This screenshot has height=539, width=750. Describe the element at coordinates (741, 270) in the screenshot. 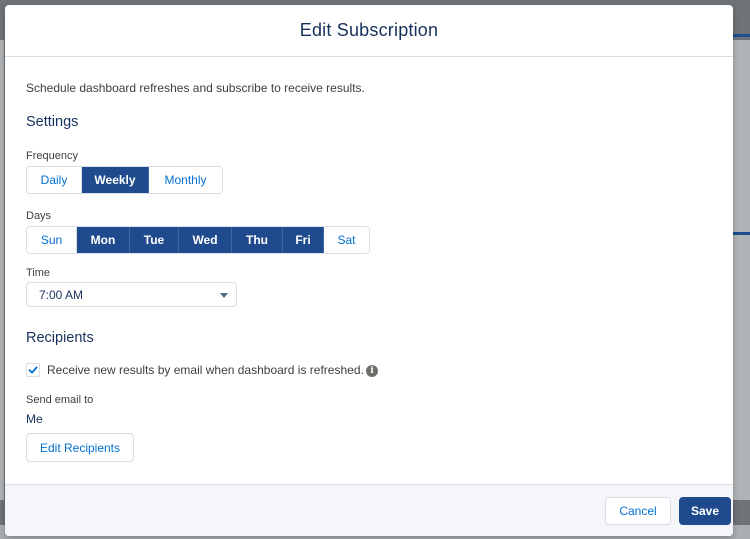

I see `backdrop-strip-right` at that location.